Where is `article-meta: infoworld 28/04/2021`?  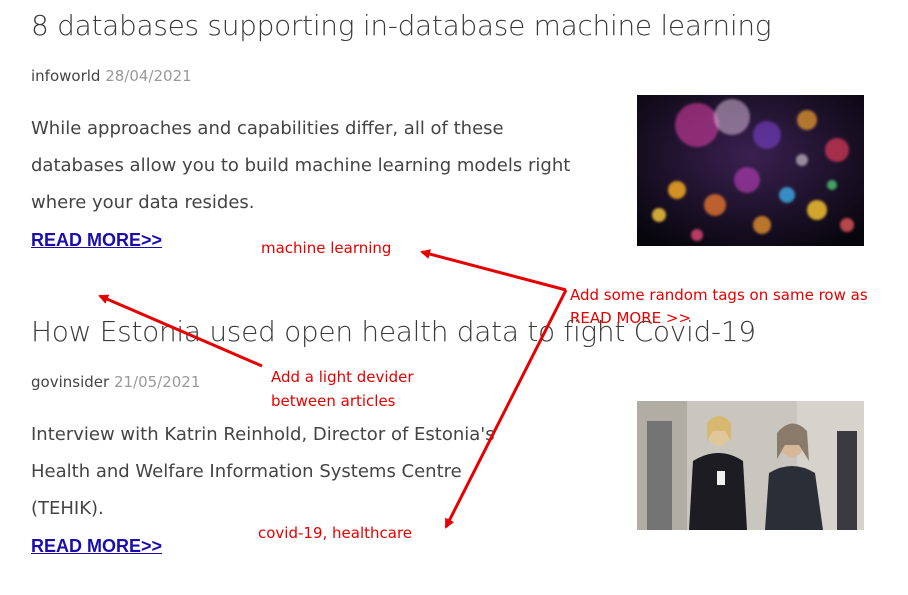 article-meta: infoworld 28/04/2021 is located at coordinates (111, 76).